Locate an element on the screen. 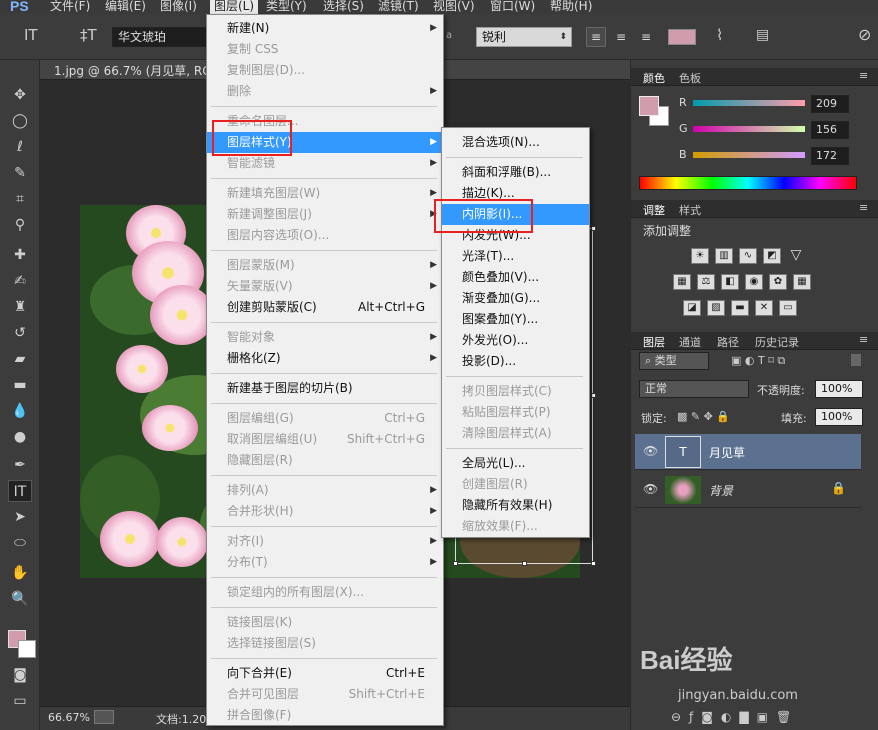 The height and width of the screenshot is (730, 878). healing-brush-icon: ✚ is located at coordinates (20, 255).